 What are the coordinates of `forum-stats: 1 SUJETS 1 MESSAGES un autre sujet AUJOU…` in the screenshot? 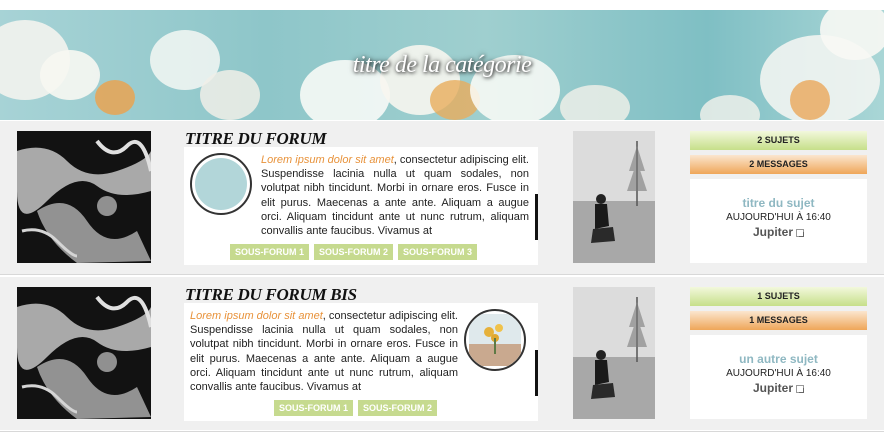 It's located at (778, 353).